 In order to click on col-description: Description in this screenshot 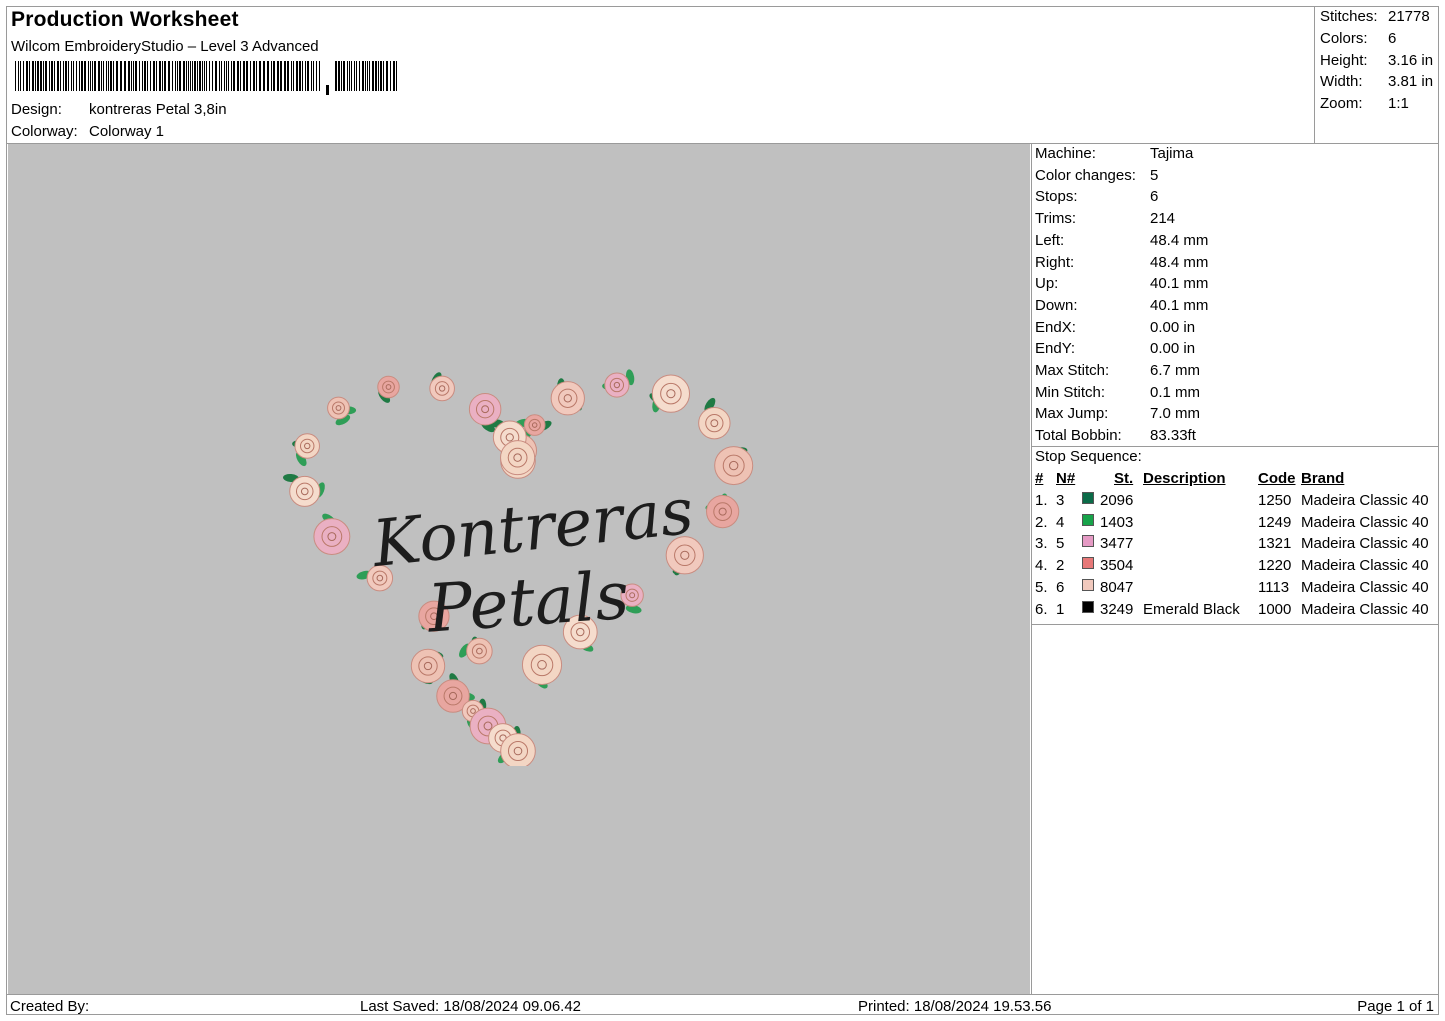, I will do `click(1184, 478)`.